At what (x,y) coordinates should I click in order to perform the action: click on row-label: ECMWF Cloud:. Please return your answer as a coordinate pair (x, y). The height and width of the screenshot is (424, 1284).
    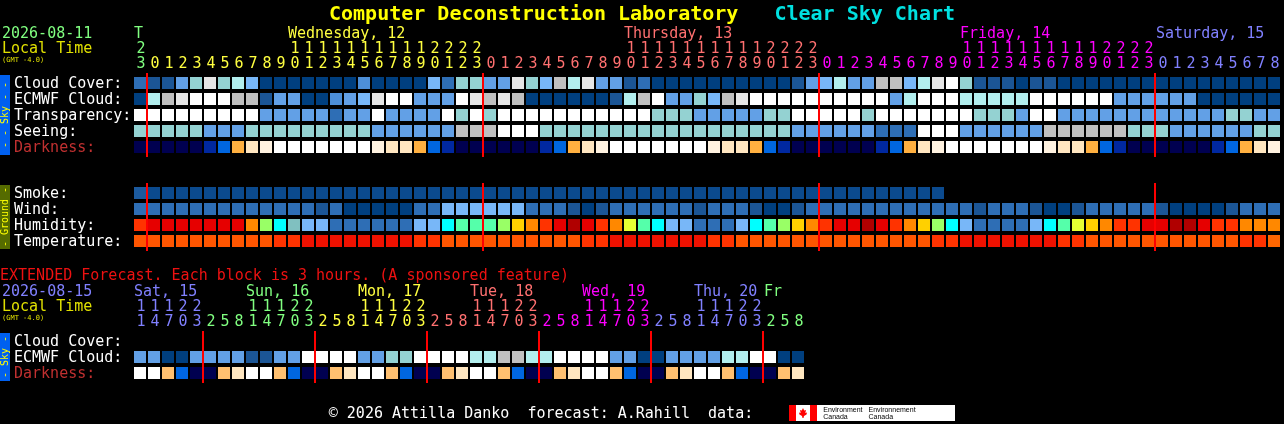
    Looking at the image, I should click on (68, 99).